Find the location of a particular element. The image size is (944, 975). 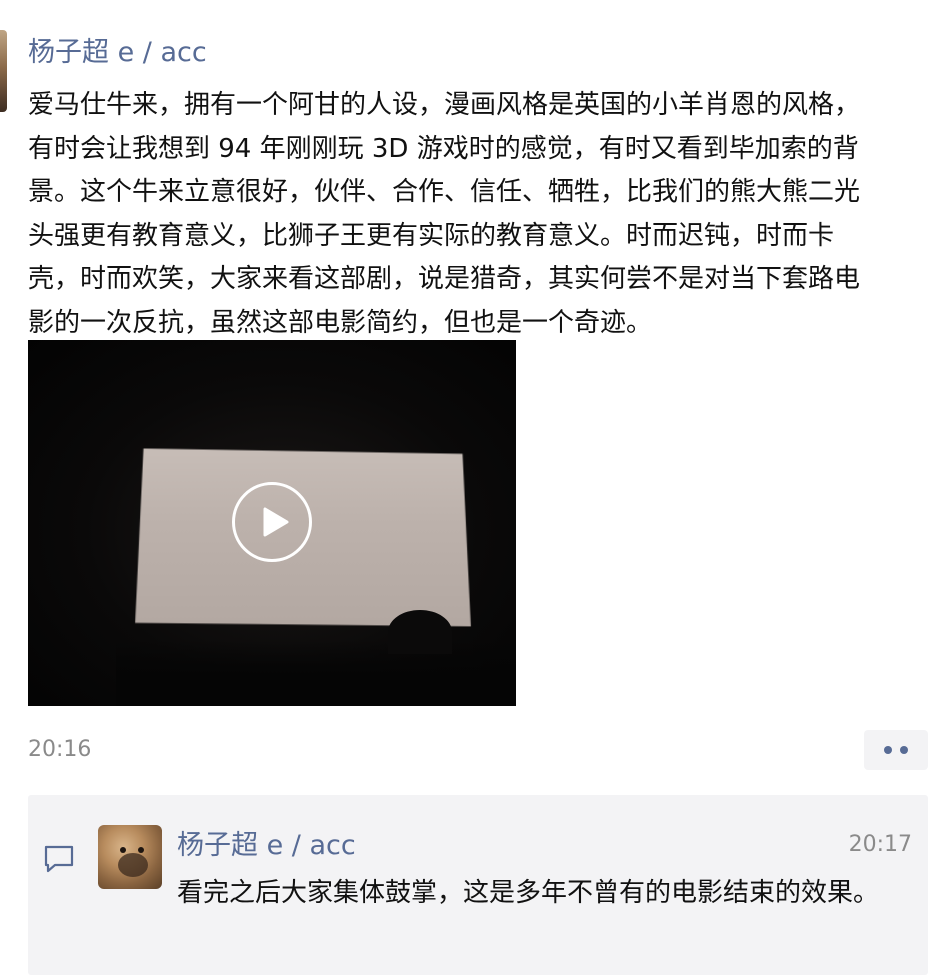

post-author-avatar is located at coordinates (3, 71).